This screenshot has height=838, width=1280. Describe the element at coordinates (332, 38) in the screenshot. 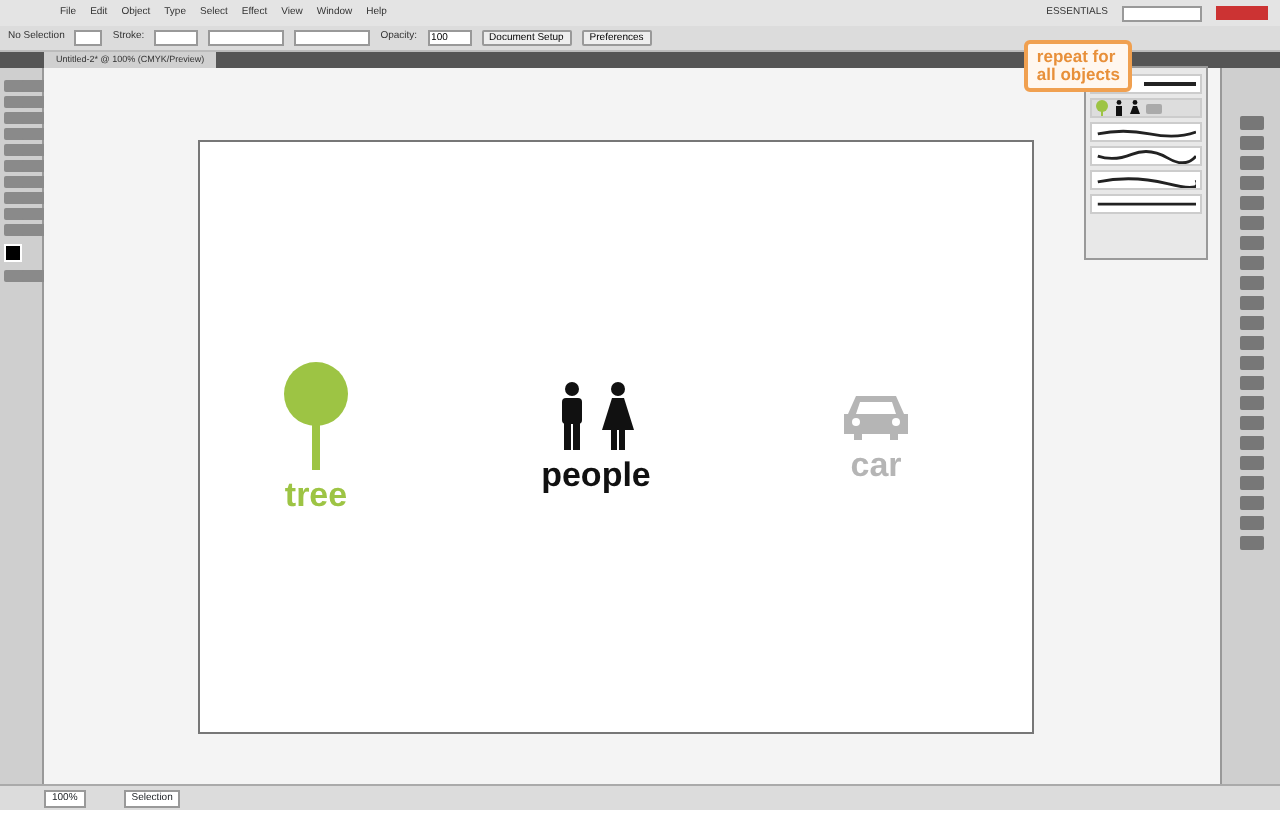

I see `style-dropdown` at that location.